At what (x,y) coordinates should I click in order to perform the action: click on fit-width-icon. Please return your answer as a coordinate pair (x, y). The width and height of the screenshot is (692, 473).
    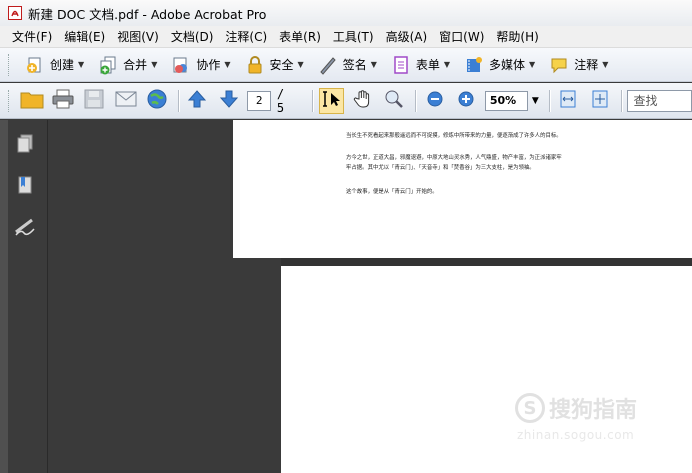
    Looking at the image, I should click on (568, 100).